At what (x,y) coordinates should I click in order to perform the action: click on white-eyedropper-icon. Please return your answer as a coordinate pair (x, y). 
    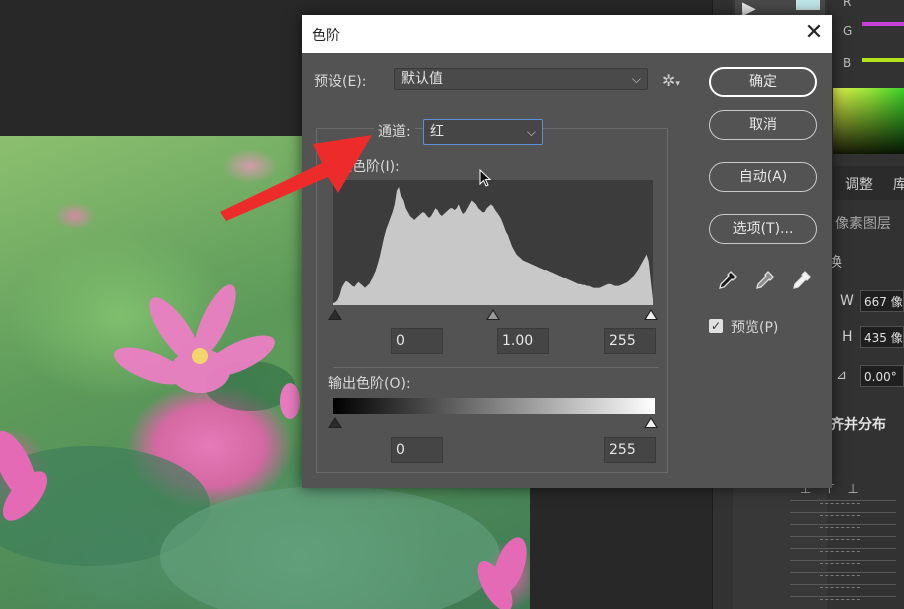
    Looking at the image, I should click on (801, 283).